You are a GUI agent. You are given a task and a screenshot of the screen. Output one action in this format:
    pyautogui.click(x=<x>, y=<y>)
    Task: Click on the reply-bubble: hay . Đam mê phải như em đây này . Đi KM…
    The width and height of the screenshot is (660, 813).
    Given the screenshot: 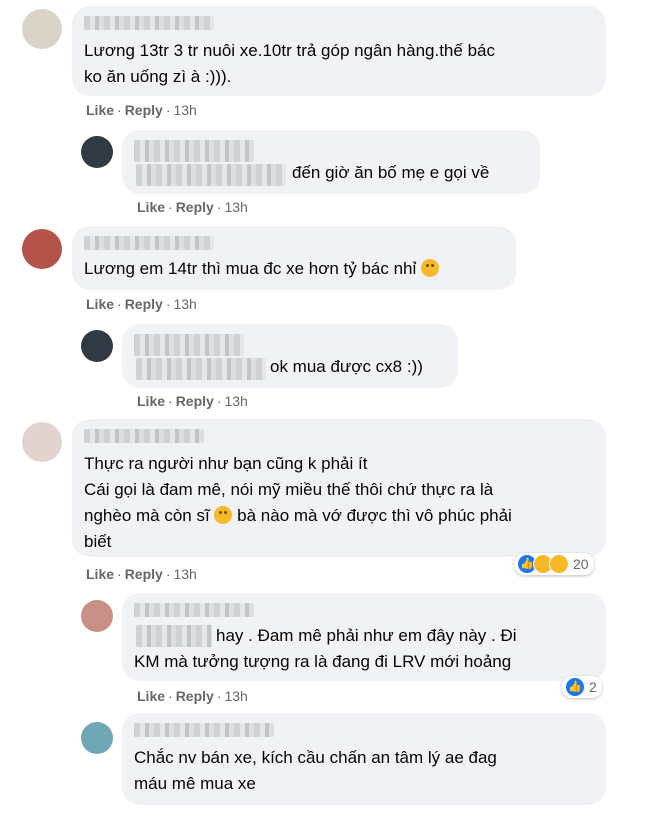 What is the action you would take?
    pyautogui.click(x=364, y=637)
    